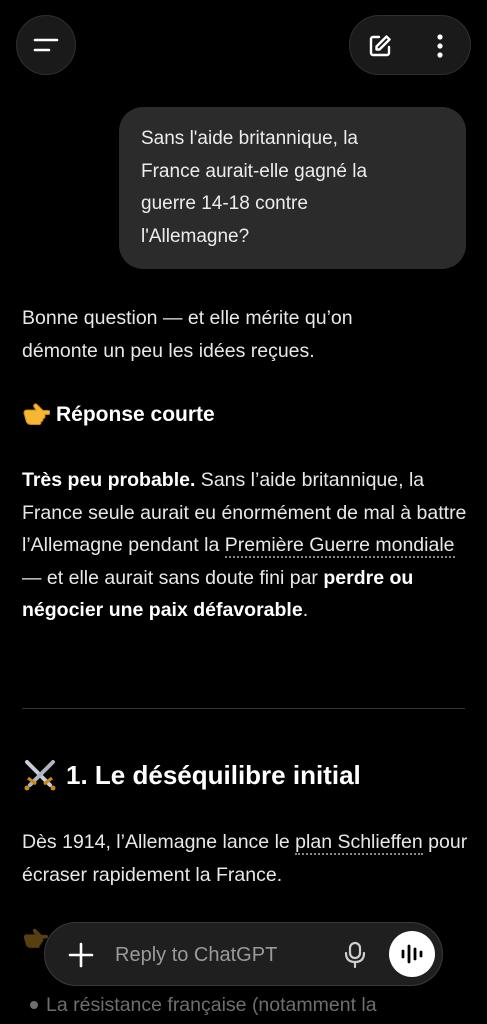  I want to click on short-answer-heading: Réponse courte, so click(118, 415).